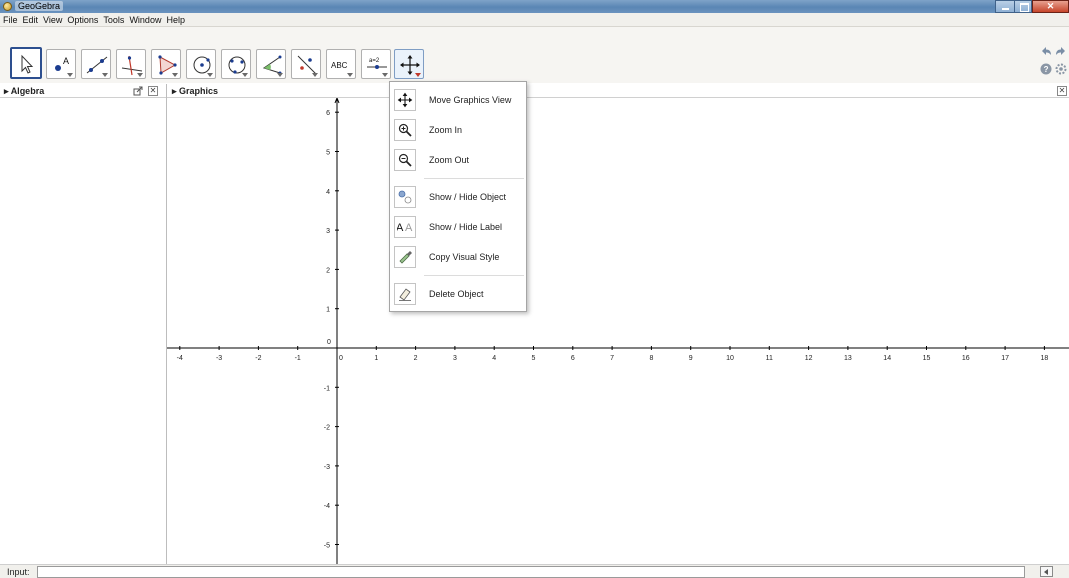 The image size is (1069, 578). What do you see at coordinates (327, 506) in the screenshot?
I see `y-tick-label: -4` at bounding box center [327, 506].